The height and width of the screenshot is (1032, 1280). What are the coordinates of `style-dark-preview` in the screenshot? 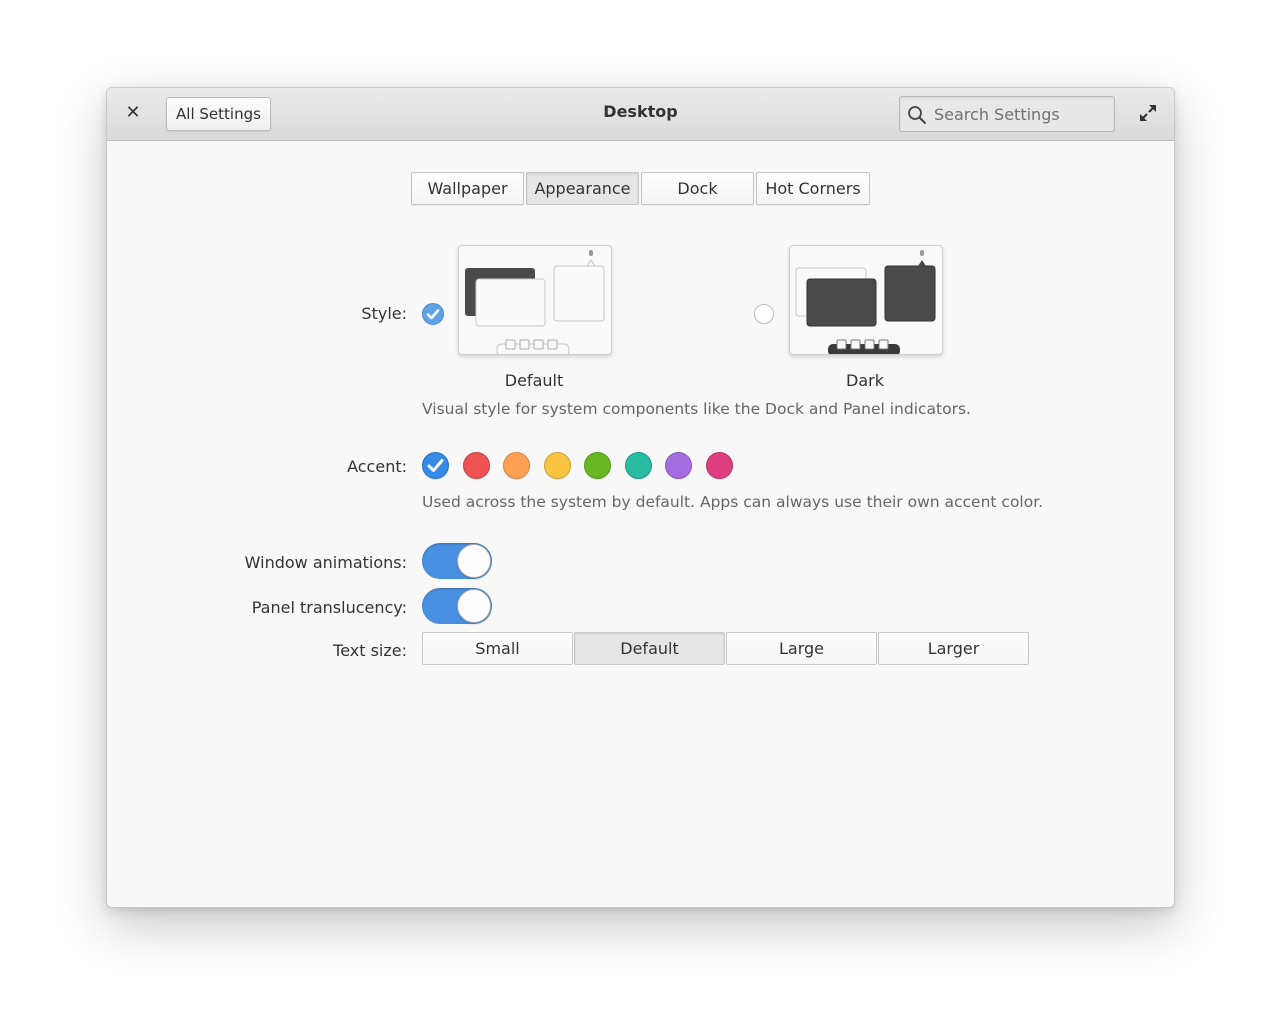 It's located at (866, 300).